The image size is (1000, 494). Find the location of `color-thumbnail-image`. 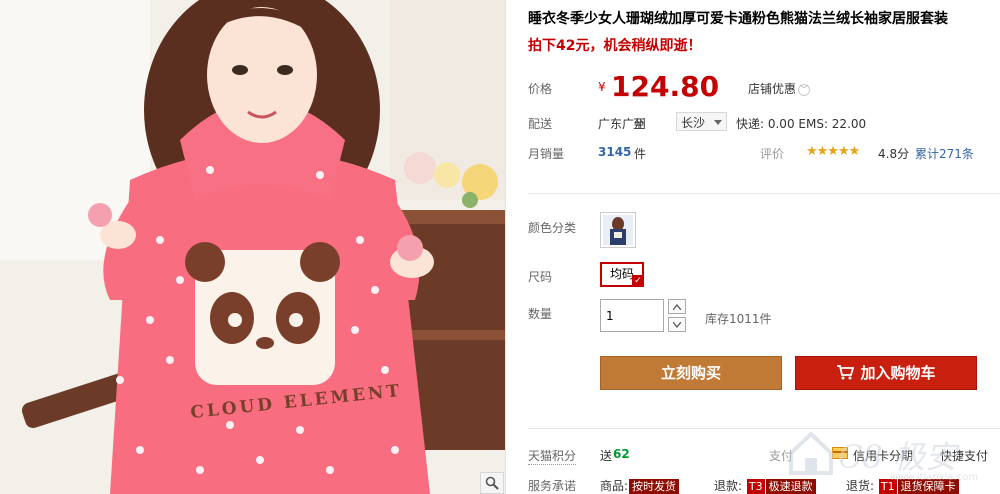

color-thumbnail-image is located at coordinates (618, 230).